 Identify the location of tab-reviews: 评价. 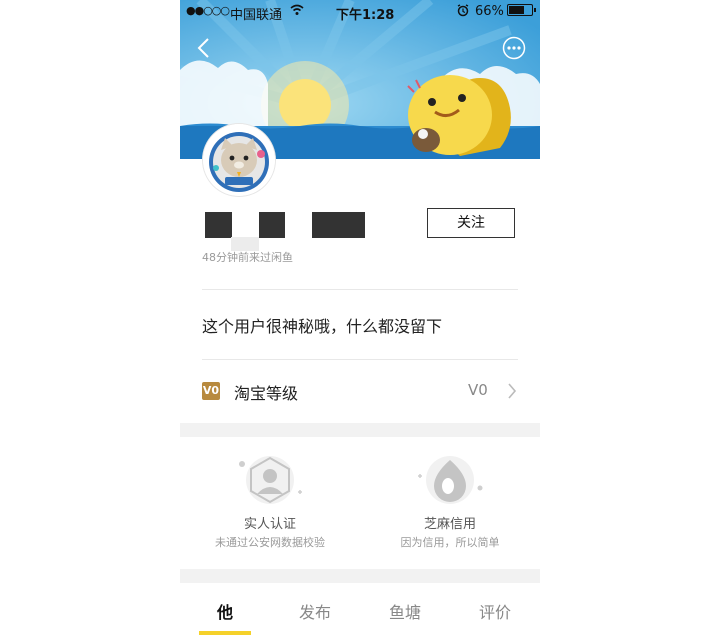
(495, 611).